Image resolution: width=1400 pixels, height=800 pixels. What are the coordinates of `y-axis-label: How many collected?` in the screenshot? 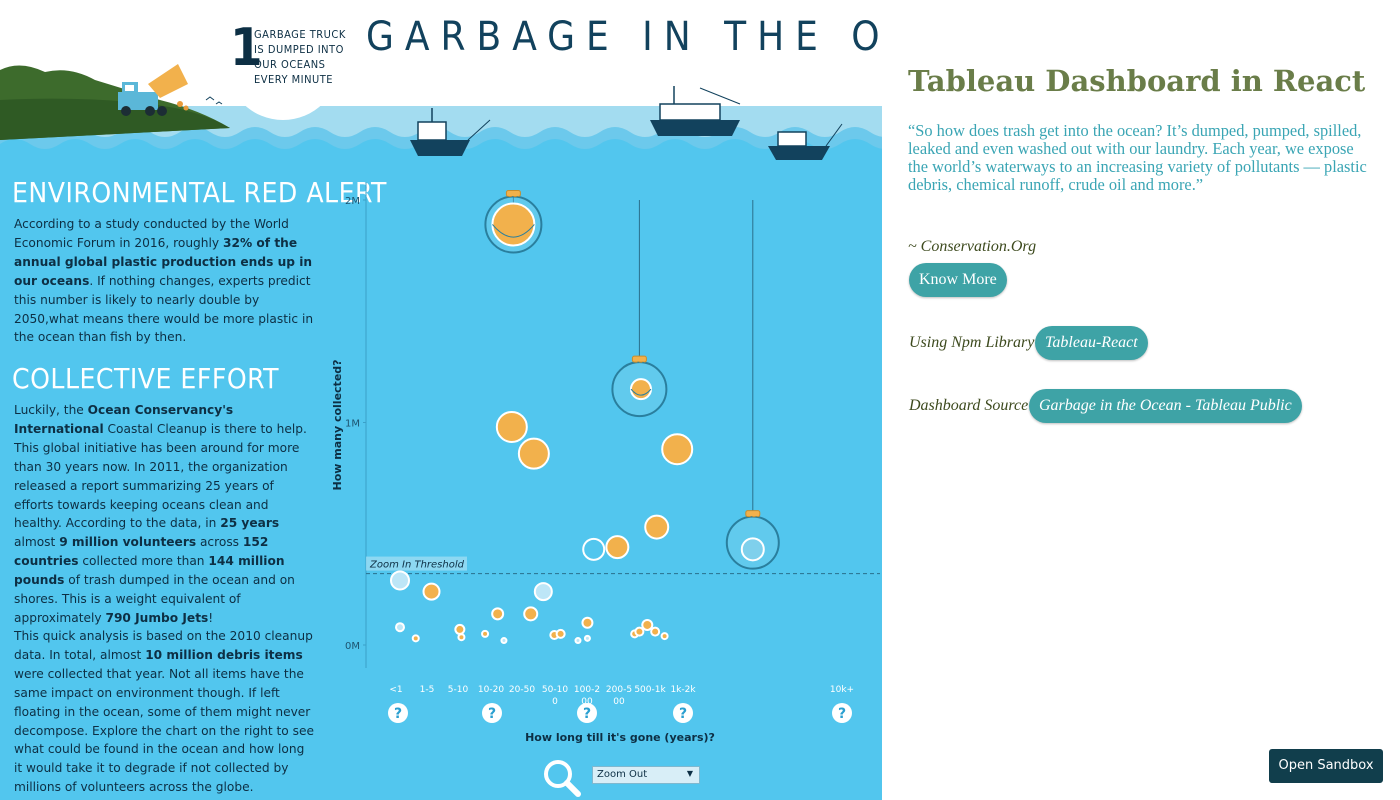 It's located at (337, 424).